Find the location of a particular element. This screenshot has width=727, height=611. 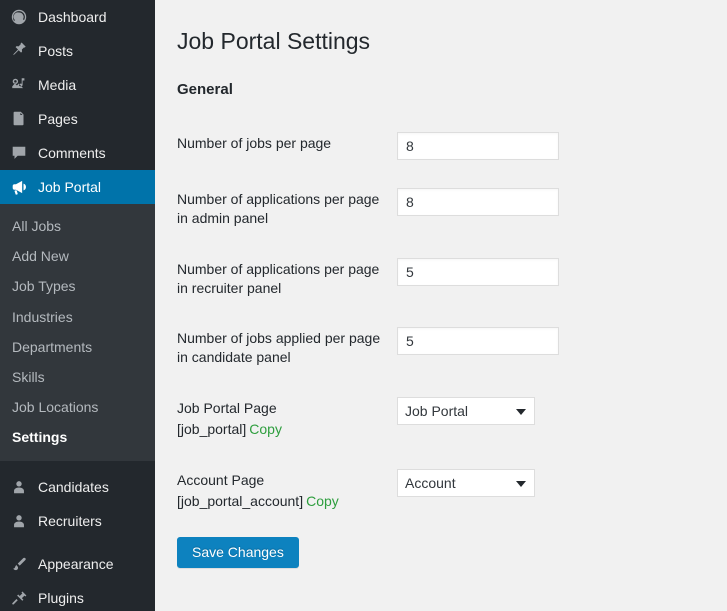

sidebar-item-recruiters: Recruiters is located at coordinates (77, 521).